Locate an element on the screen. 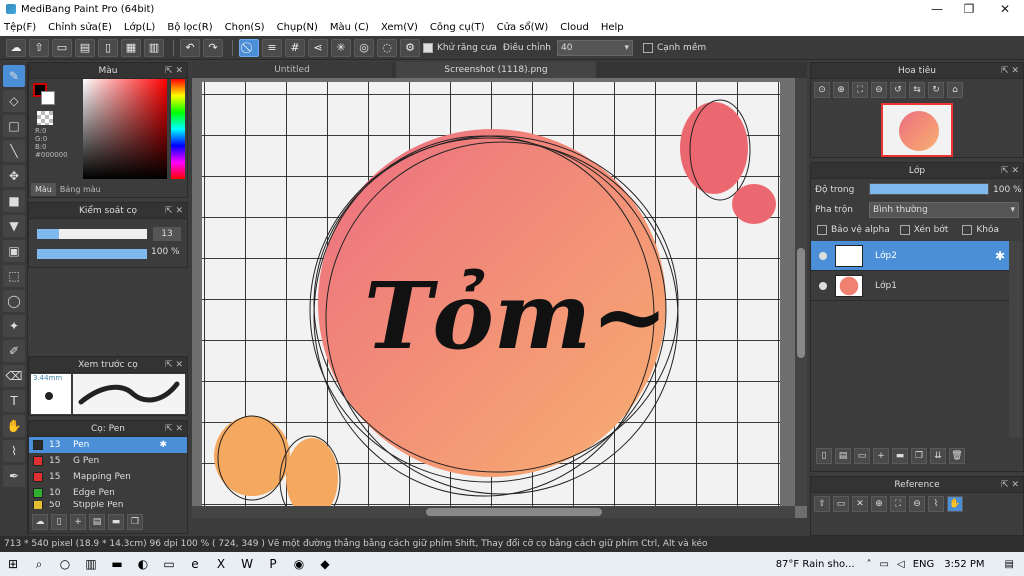 This screenshot has width=1024, height=576. tab-palette: Bảng màu is located at coordinates (80, 189).